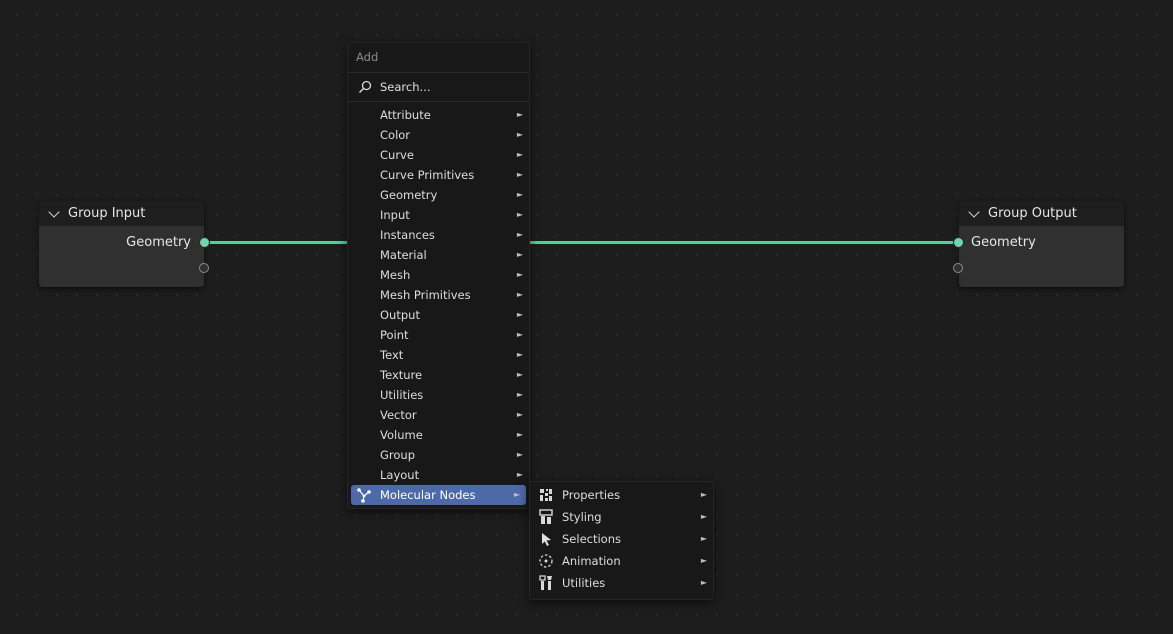  Describe the element at coordinates (158, 242) in the screenshot. I see `group-input-geometry-label: Geometry` at that location.